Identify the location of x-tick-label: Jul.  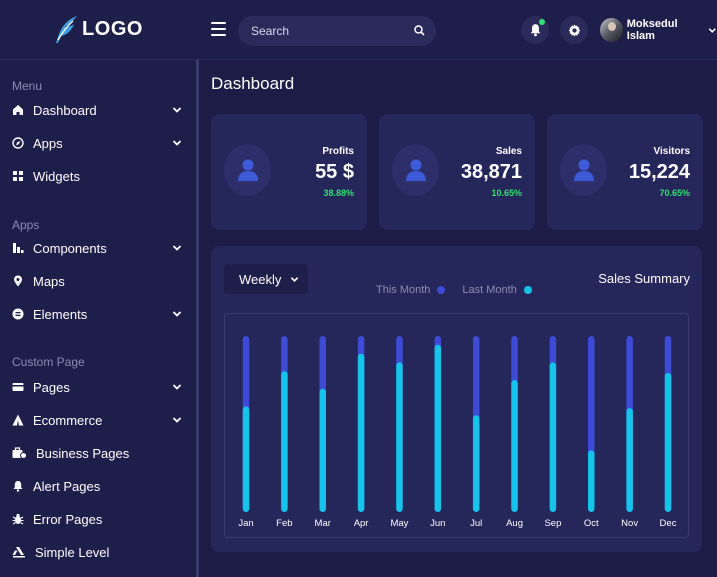
(476, 523).